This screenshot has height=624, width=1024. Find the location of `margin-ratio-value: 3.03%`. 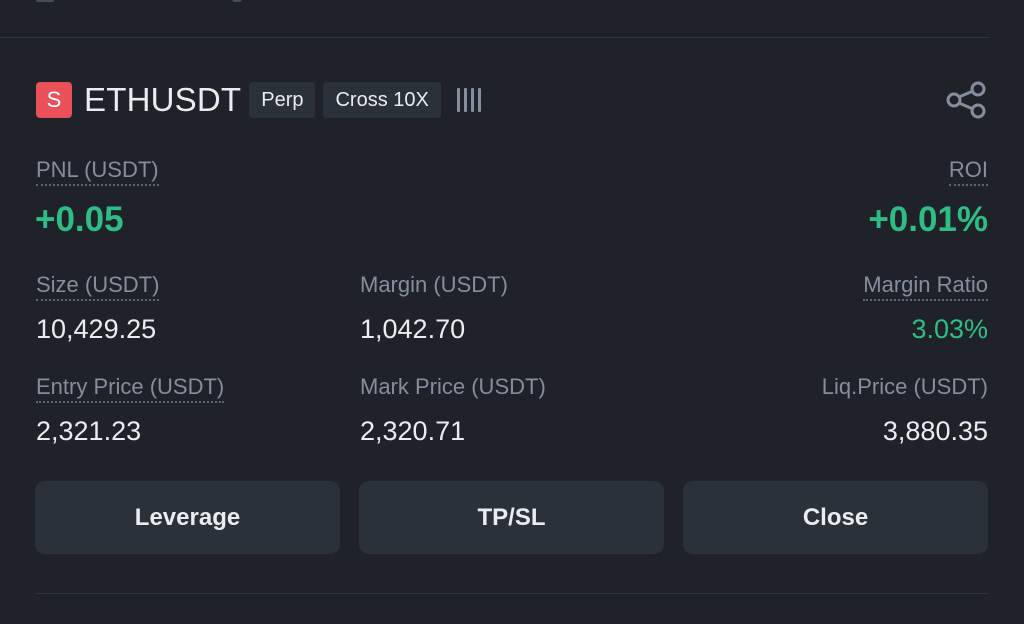

margin-ratio-value: 3.03% is located at coordinates (949, 329).